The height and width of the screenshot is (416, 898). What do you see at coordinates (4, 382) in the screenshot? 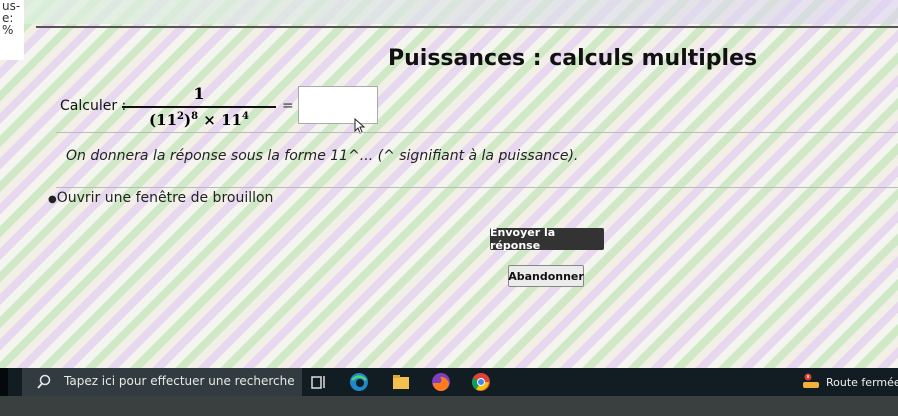
I see `start-button` at bounding box center [4, 382].